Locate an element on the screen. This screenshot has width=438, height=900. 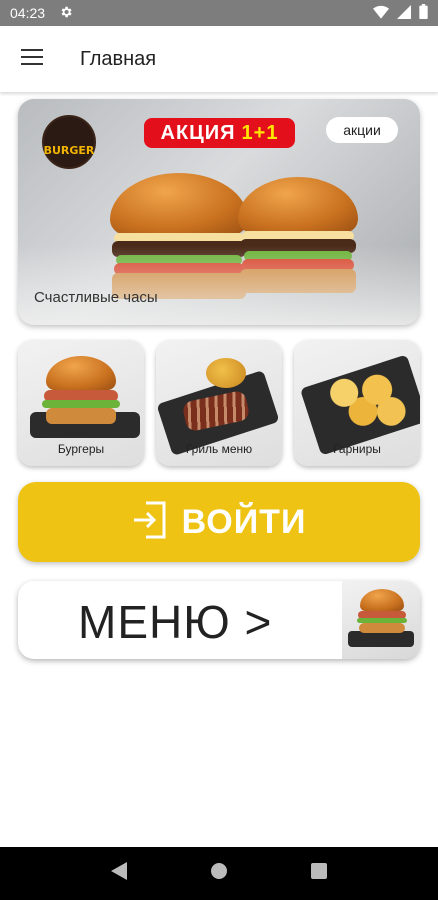
brand-logo: BURGER is located at coordinates (69, 142).